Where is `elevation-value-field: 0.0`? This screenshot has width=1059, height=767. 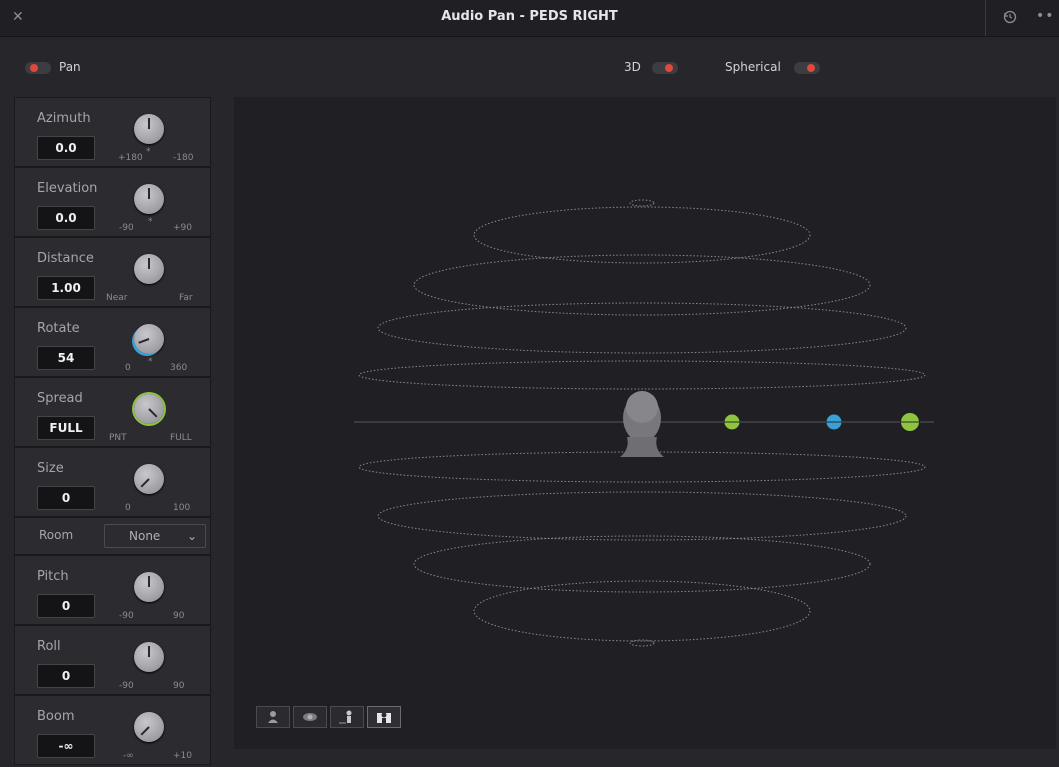 elevation-value-field: 0.0 is located at coordinates (66, 218).